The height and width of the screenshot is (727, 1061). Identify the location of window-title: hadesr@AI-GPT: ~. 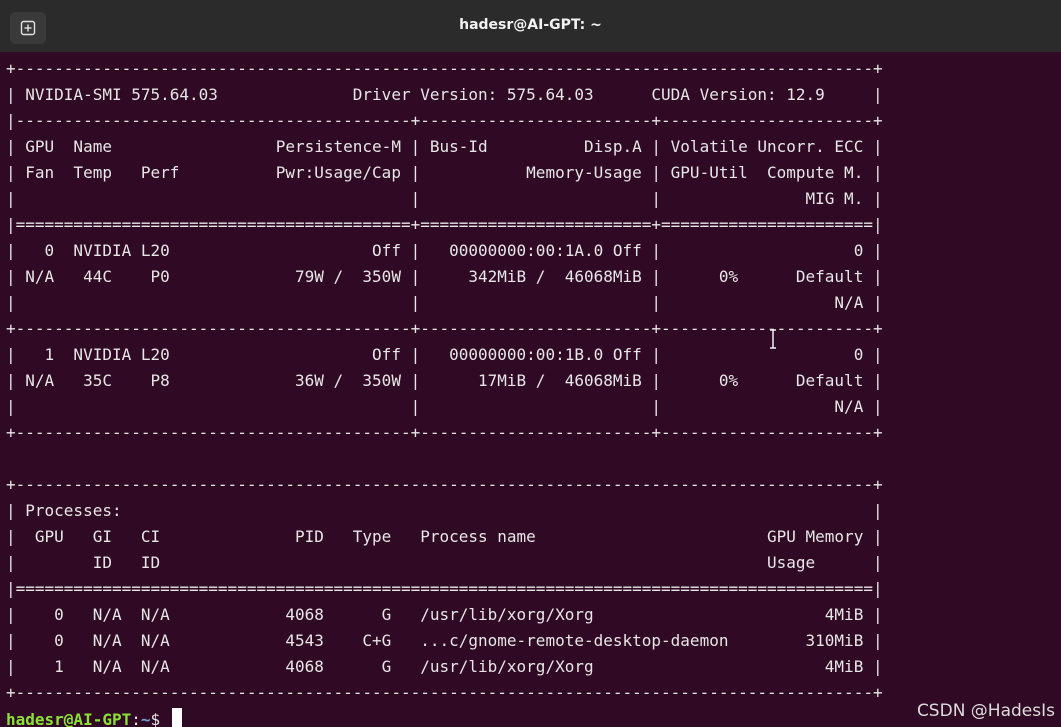
(530, 25).